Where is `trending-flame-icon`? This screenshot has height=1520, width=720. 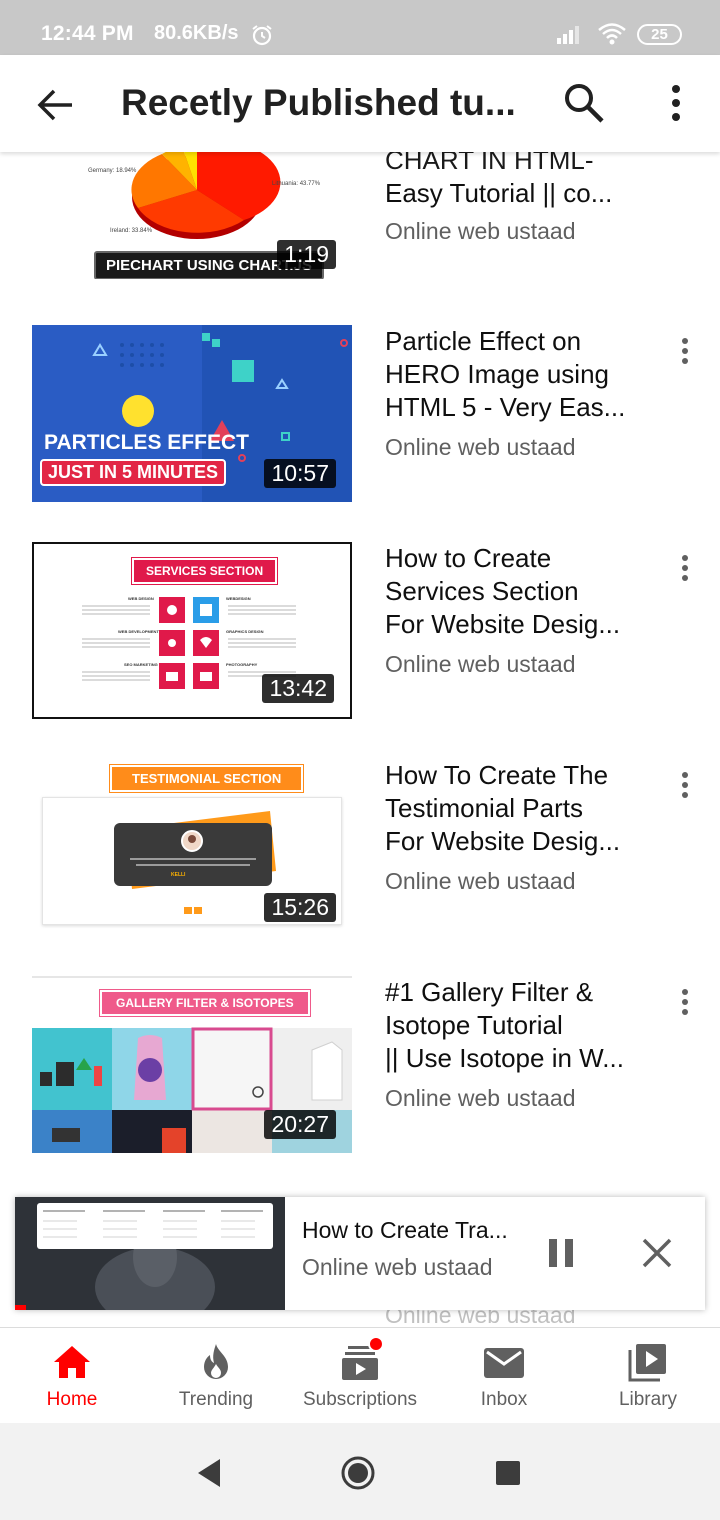
trending-flame-icon is located at coordinates (216, 1361).